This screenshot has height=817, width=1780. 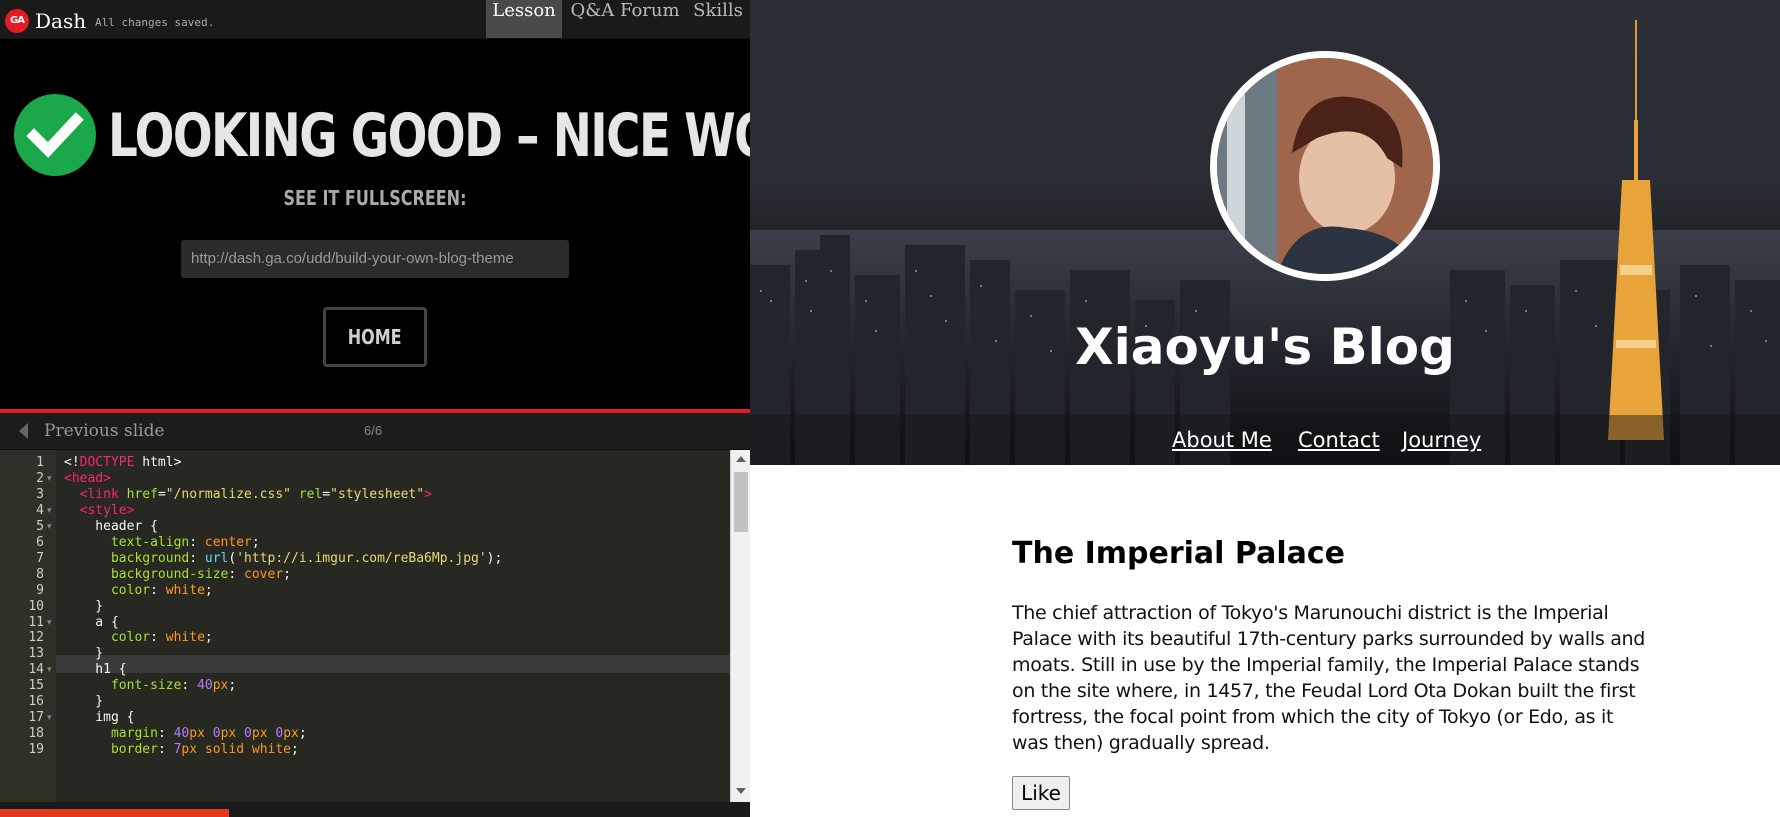 I want to click on line-number: 13, so click(x=36, y=654).